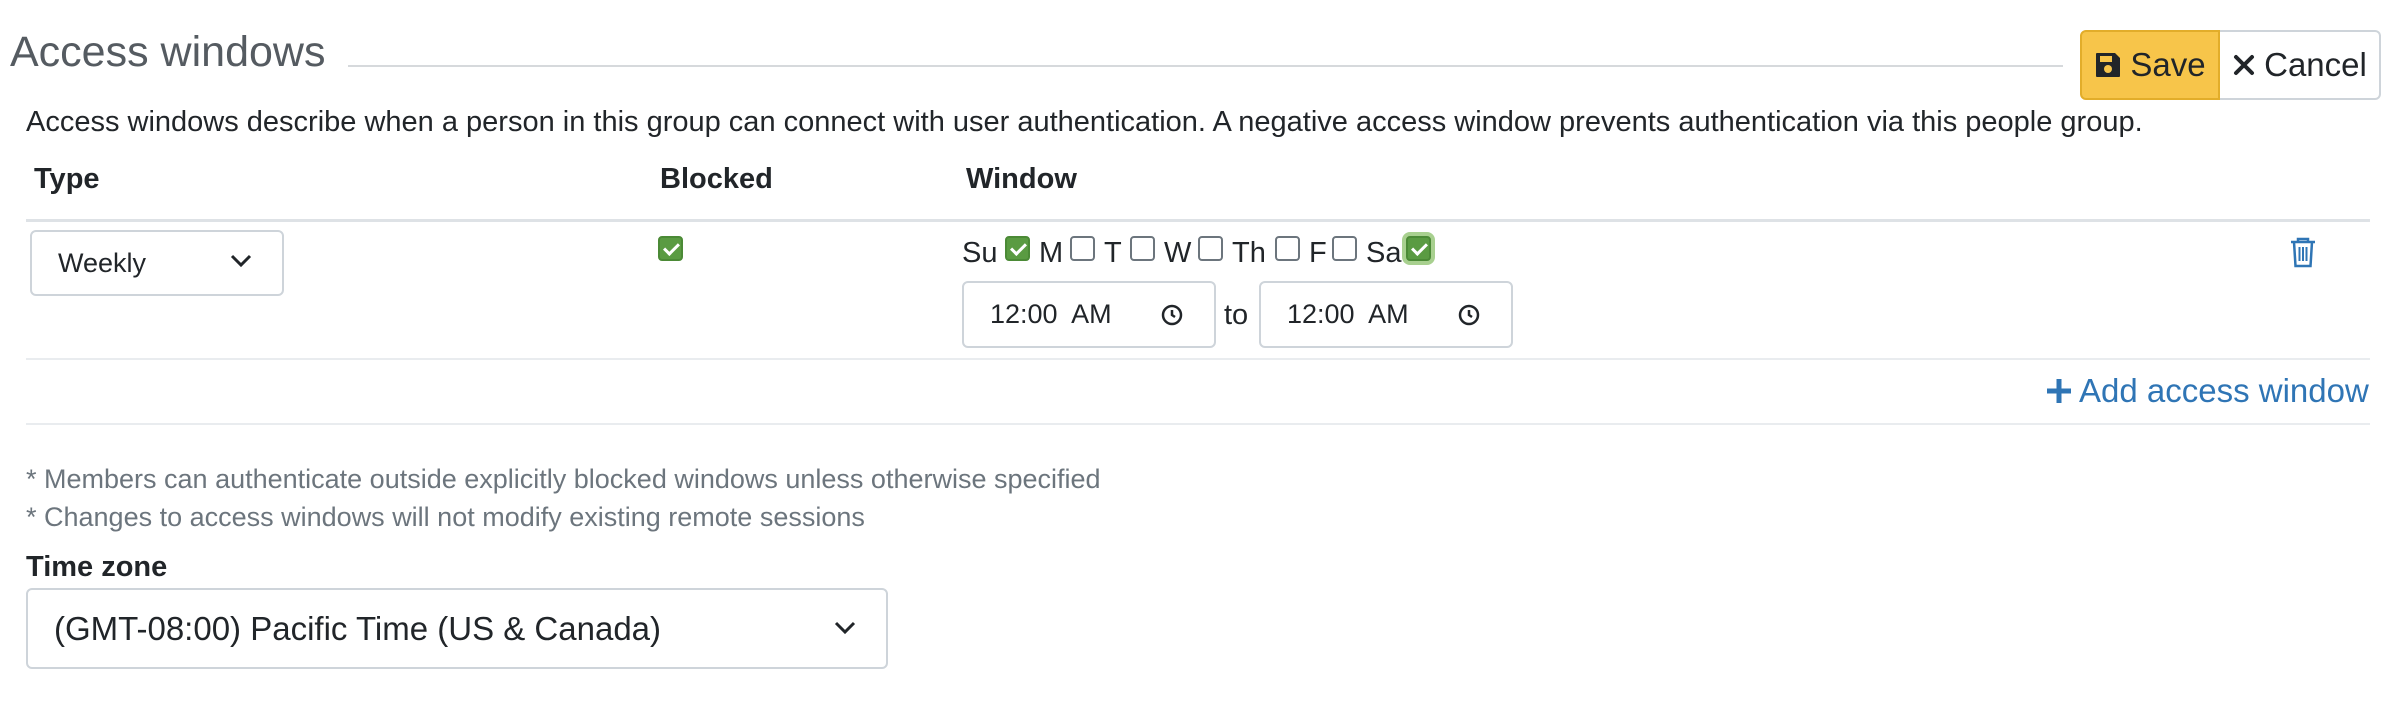  I want to click on day-checkbox-thursday, so click(1287, 248).